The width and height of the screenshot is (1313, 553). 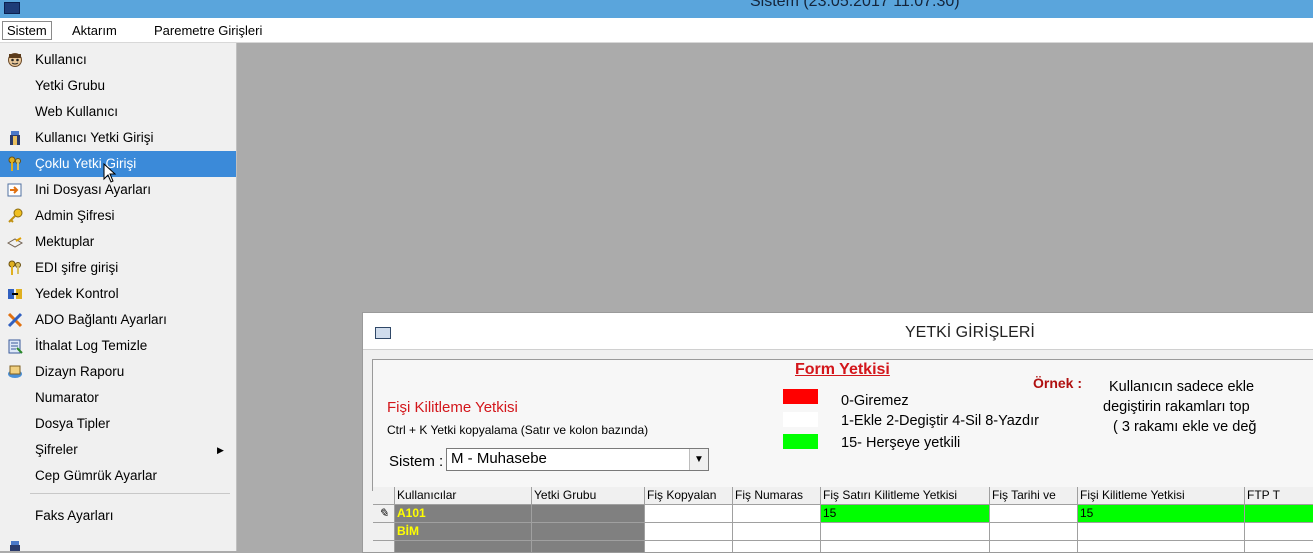 What do you see at coordinates (208, 30) in the screenshot?
I see `menu-parametre-girisleri: Paremetre Girişleri` at bounding box center [208, 30].